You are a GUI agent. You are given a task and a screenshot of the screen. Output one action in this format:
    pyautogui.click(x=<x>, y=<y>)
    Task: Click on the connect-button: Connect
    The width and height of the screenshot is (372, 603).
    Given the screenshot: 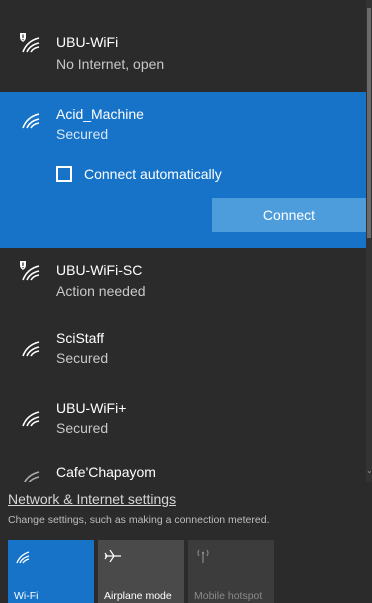 What is the action you would take?
    pyautogui.click(x=289, y=215)
    